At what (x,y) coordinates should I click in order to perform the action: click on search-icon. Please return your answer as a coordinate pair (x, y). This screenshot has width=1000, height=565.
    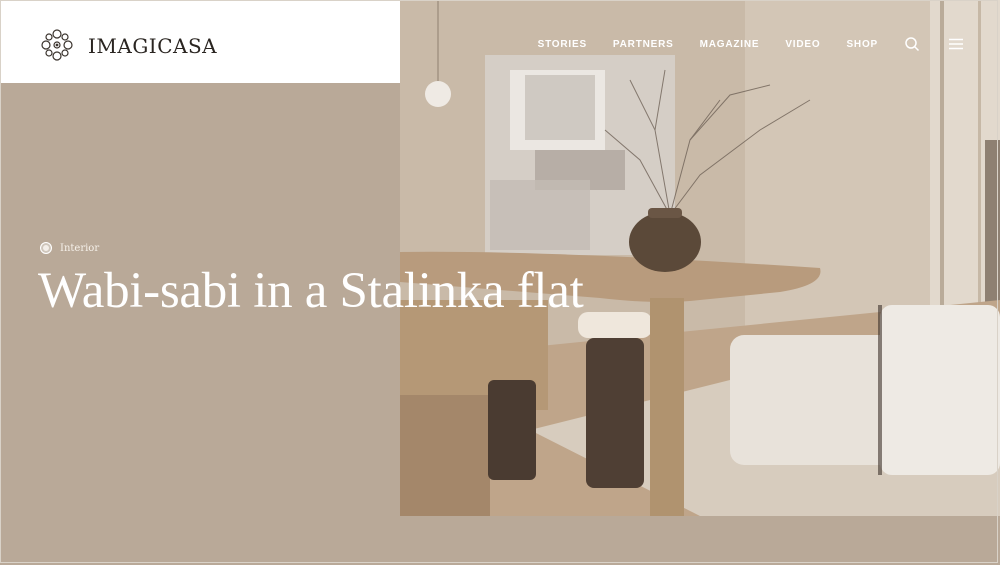
    Looking at the image, I should click on (912, 44).